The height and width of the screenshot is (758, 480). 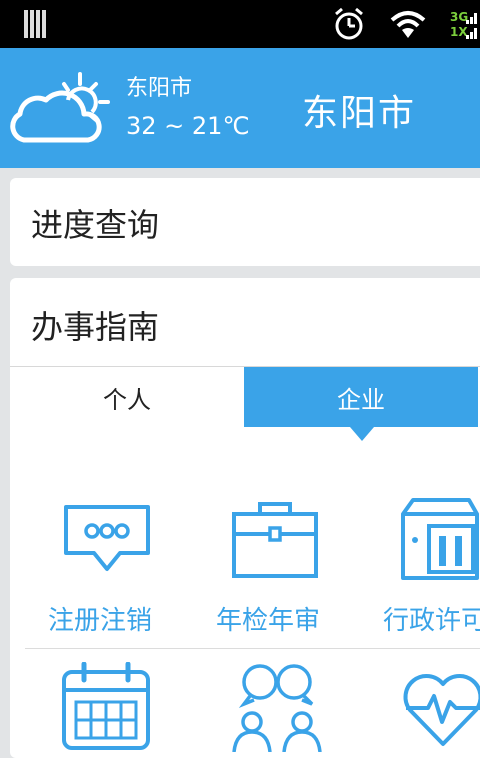 I want to click on tab-personal-label: 个人, so click(x=127, y=399).